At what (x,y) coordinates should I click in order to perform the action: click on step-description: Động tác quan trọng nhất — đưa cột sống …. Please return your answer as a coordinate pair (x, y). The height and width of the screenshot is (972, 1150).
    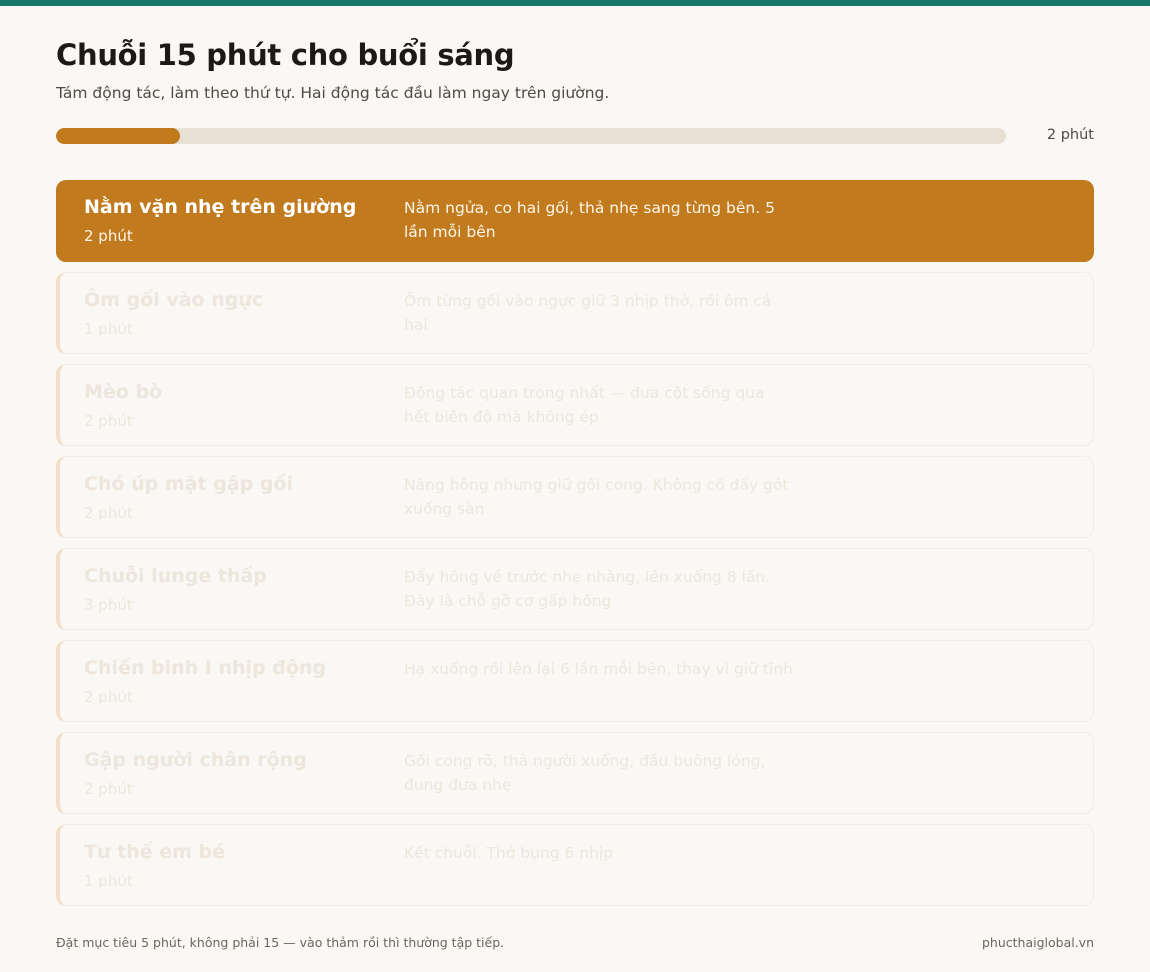
    Looking at the image, I should click on (584, 405).